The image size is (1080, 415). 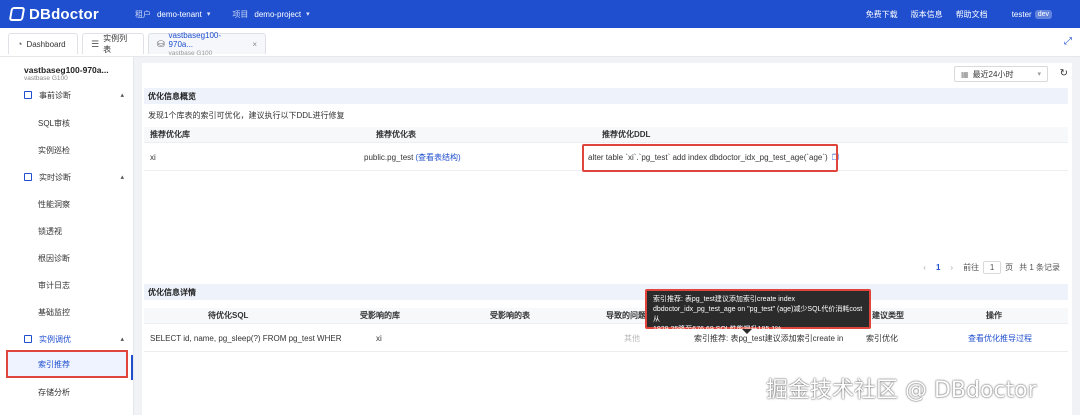 What do you see at coordinates (951, 267) in the screenshot?
I see `next-page-button: ›` at bounding box center [951, 267].